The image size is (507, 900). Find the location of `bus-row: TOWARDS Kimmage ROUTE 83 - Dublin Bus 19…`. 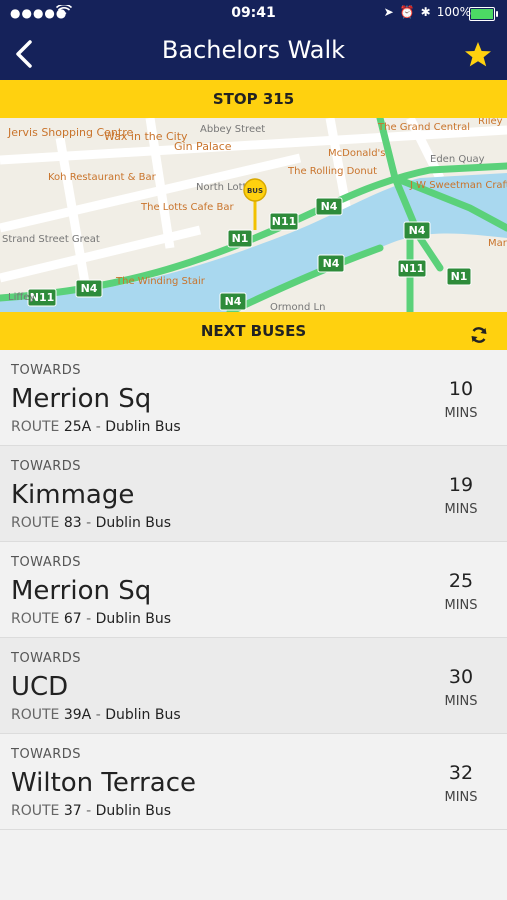

bus-row: TOWARDS Kimmage ROUTE 83 - Dublin Bus 19… is located at coordinates (253, 494).